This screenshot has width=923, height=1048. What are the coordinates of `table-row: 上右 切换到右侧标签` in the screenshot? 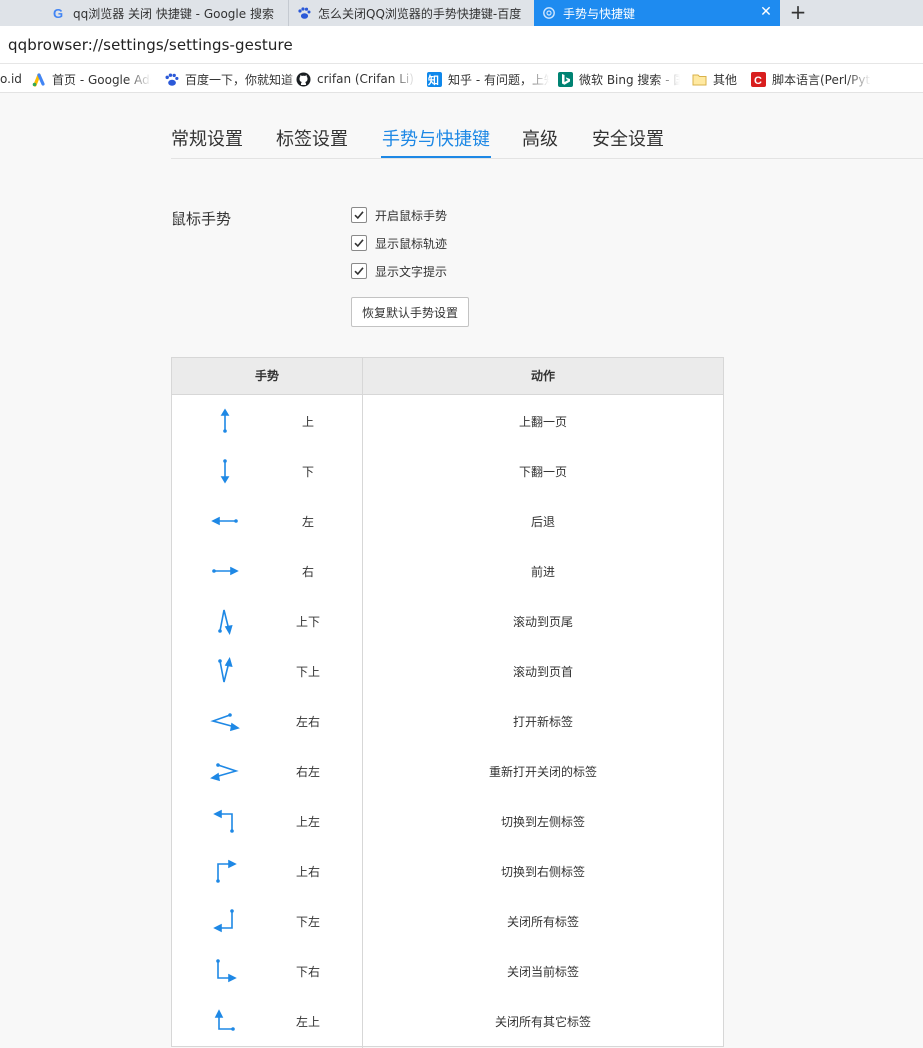 It's located at (447, 871).